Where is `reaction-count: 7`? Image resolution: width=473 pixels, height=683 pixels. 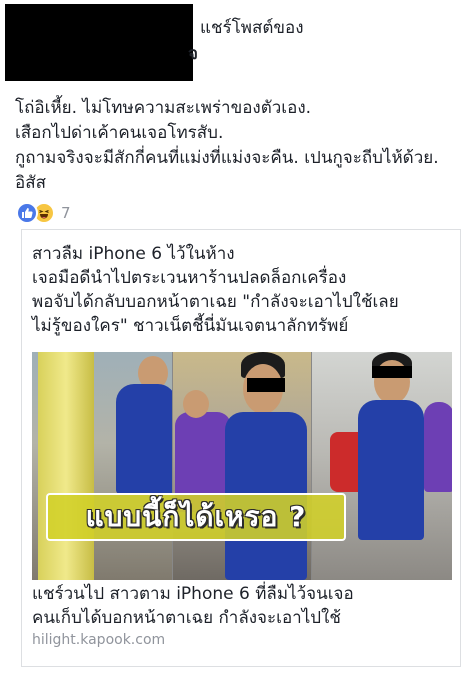 reaction-count: 7 is located at coordinates (66, 213).